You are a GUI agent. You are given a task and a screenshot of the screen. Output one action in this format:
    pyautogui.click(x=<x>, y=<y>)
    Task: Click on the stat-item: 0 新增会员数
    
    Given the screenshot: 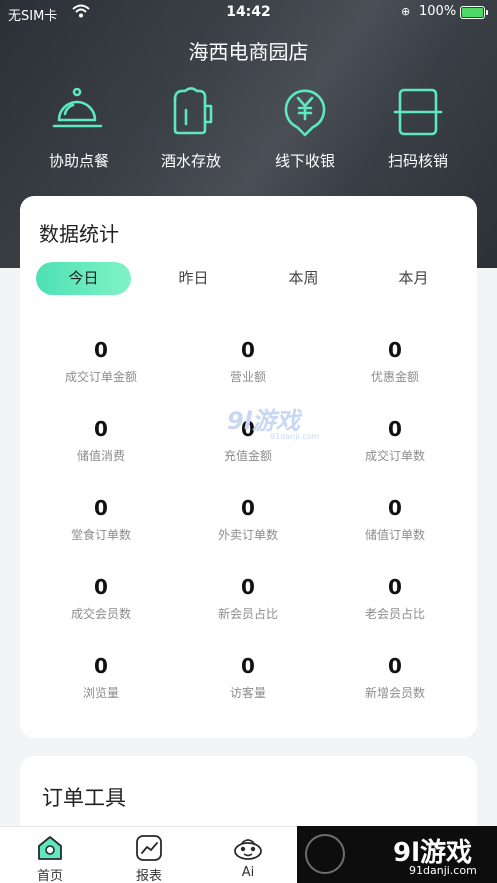 What is the action you would take?
    pyautogui.click(x=395, y=677)
    